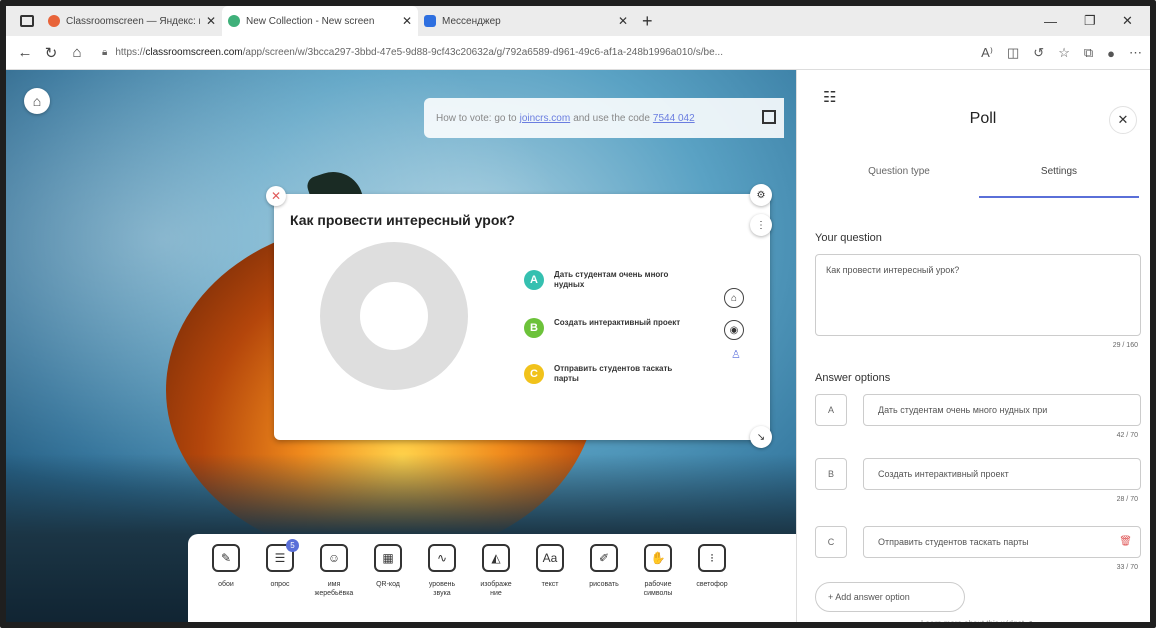 The width and height of the screenshot is (1156, 628). Describe the element at coordinates (712, 558) in the screenshot. I see `traffic-light-icon: ⁝` at that location.